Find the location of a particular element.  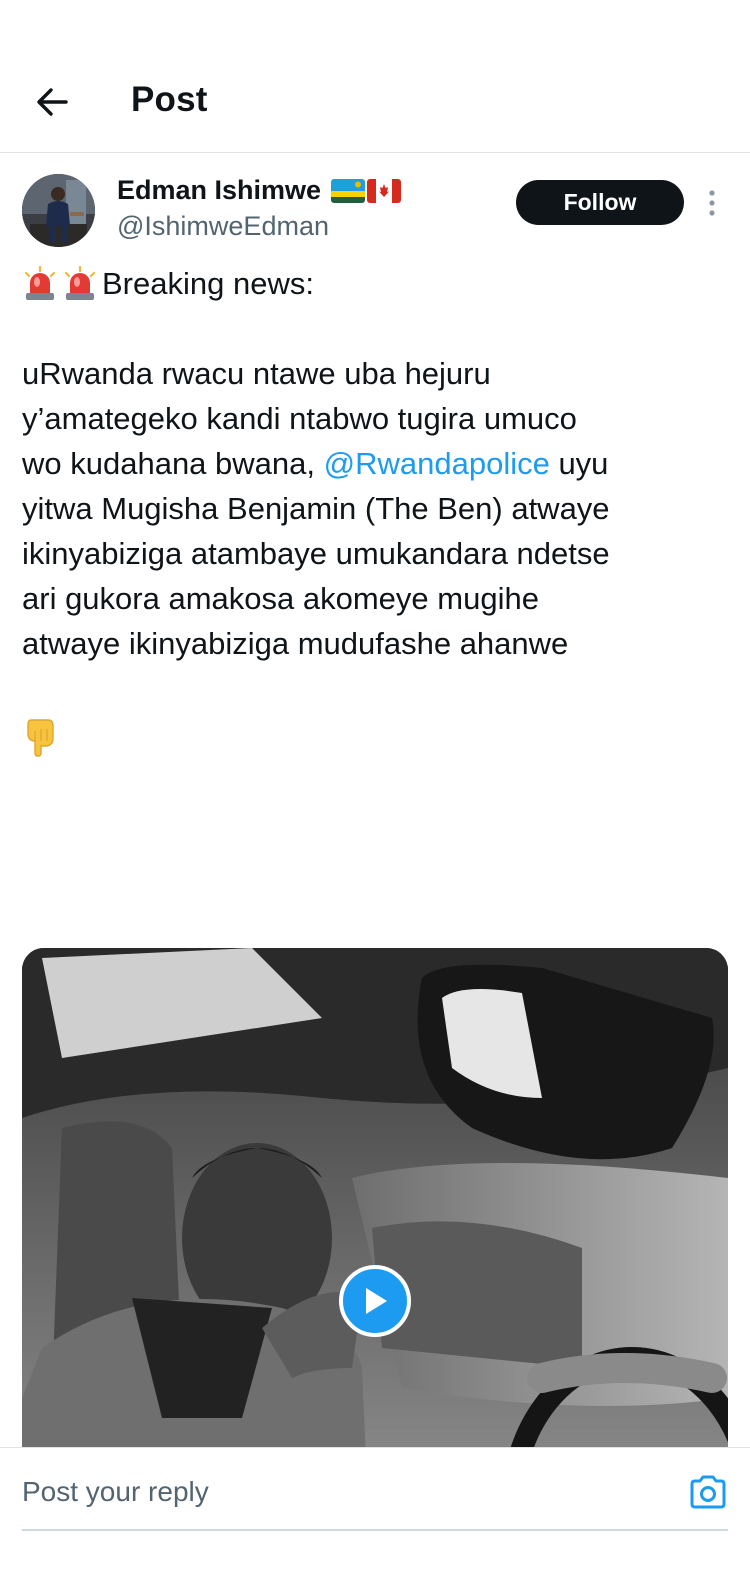

body-text: uyu is located at coordinates (579, 463).